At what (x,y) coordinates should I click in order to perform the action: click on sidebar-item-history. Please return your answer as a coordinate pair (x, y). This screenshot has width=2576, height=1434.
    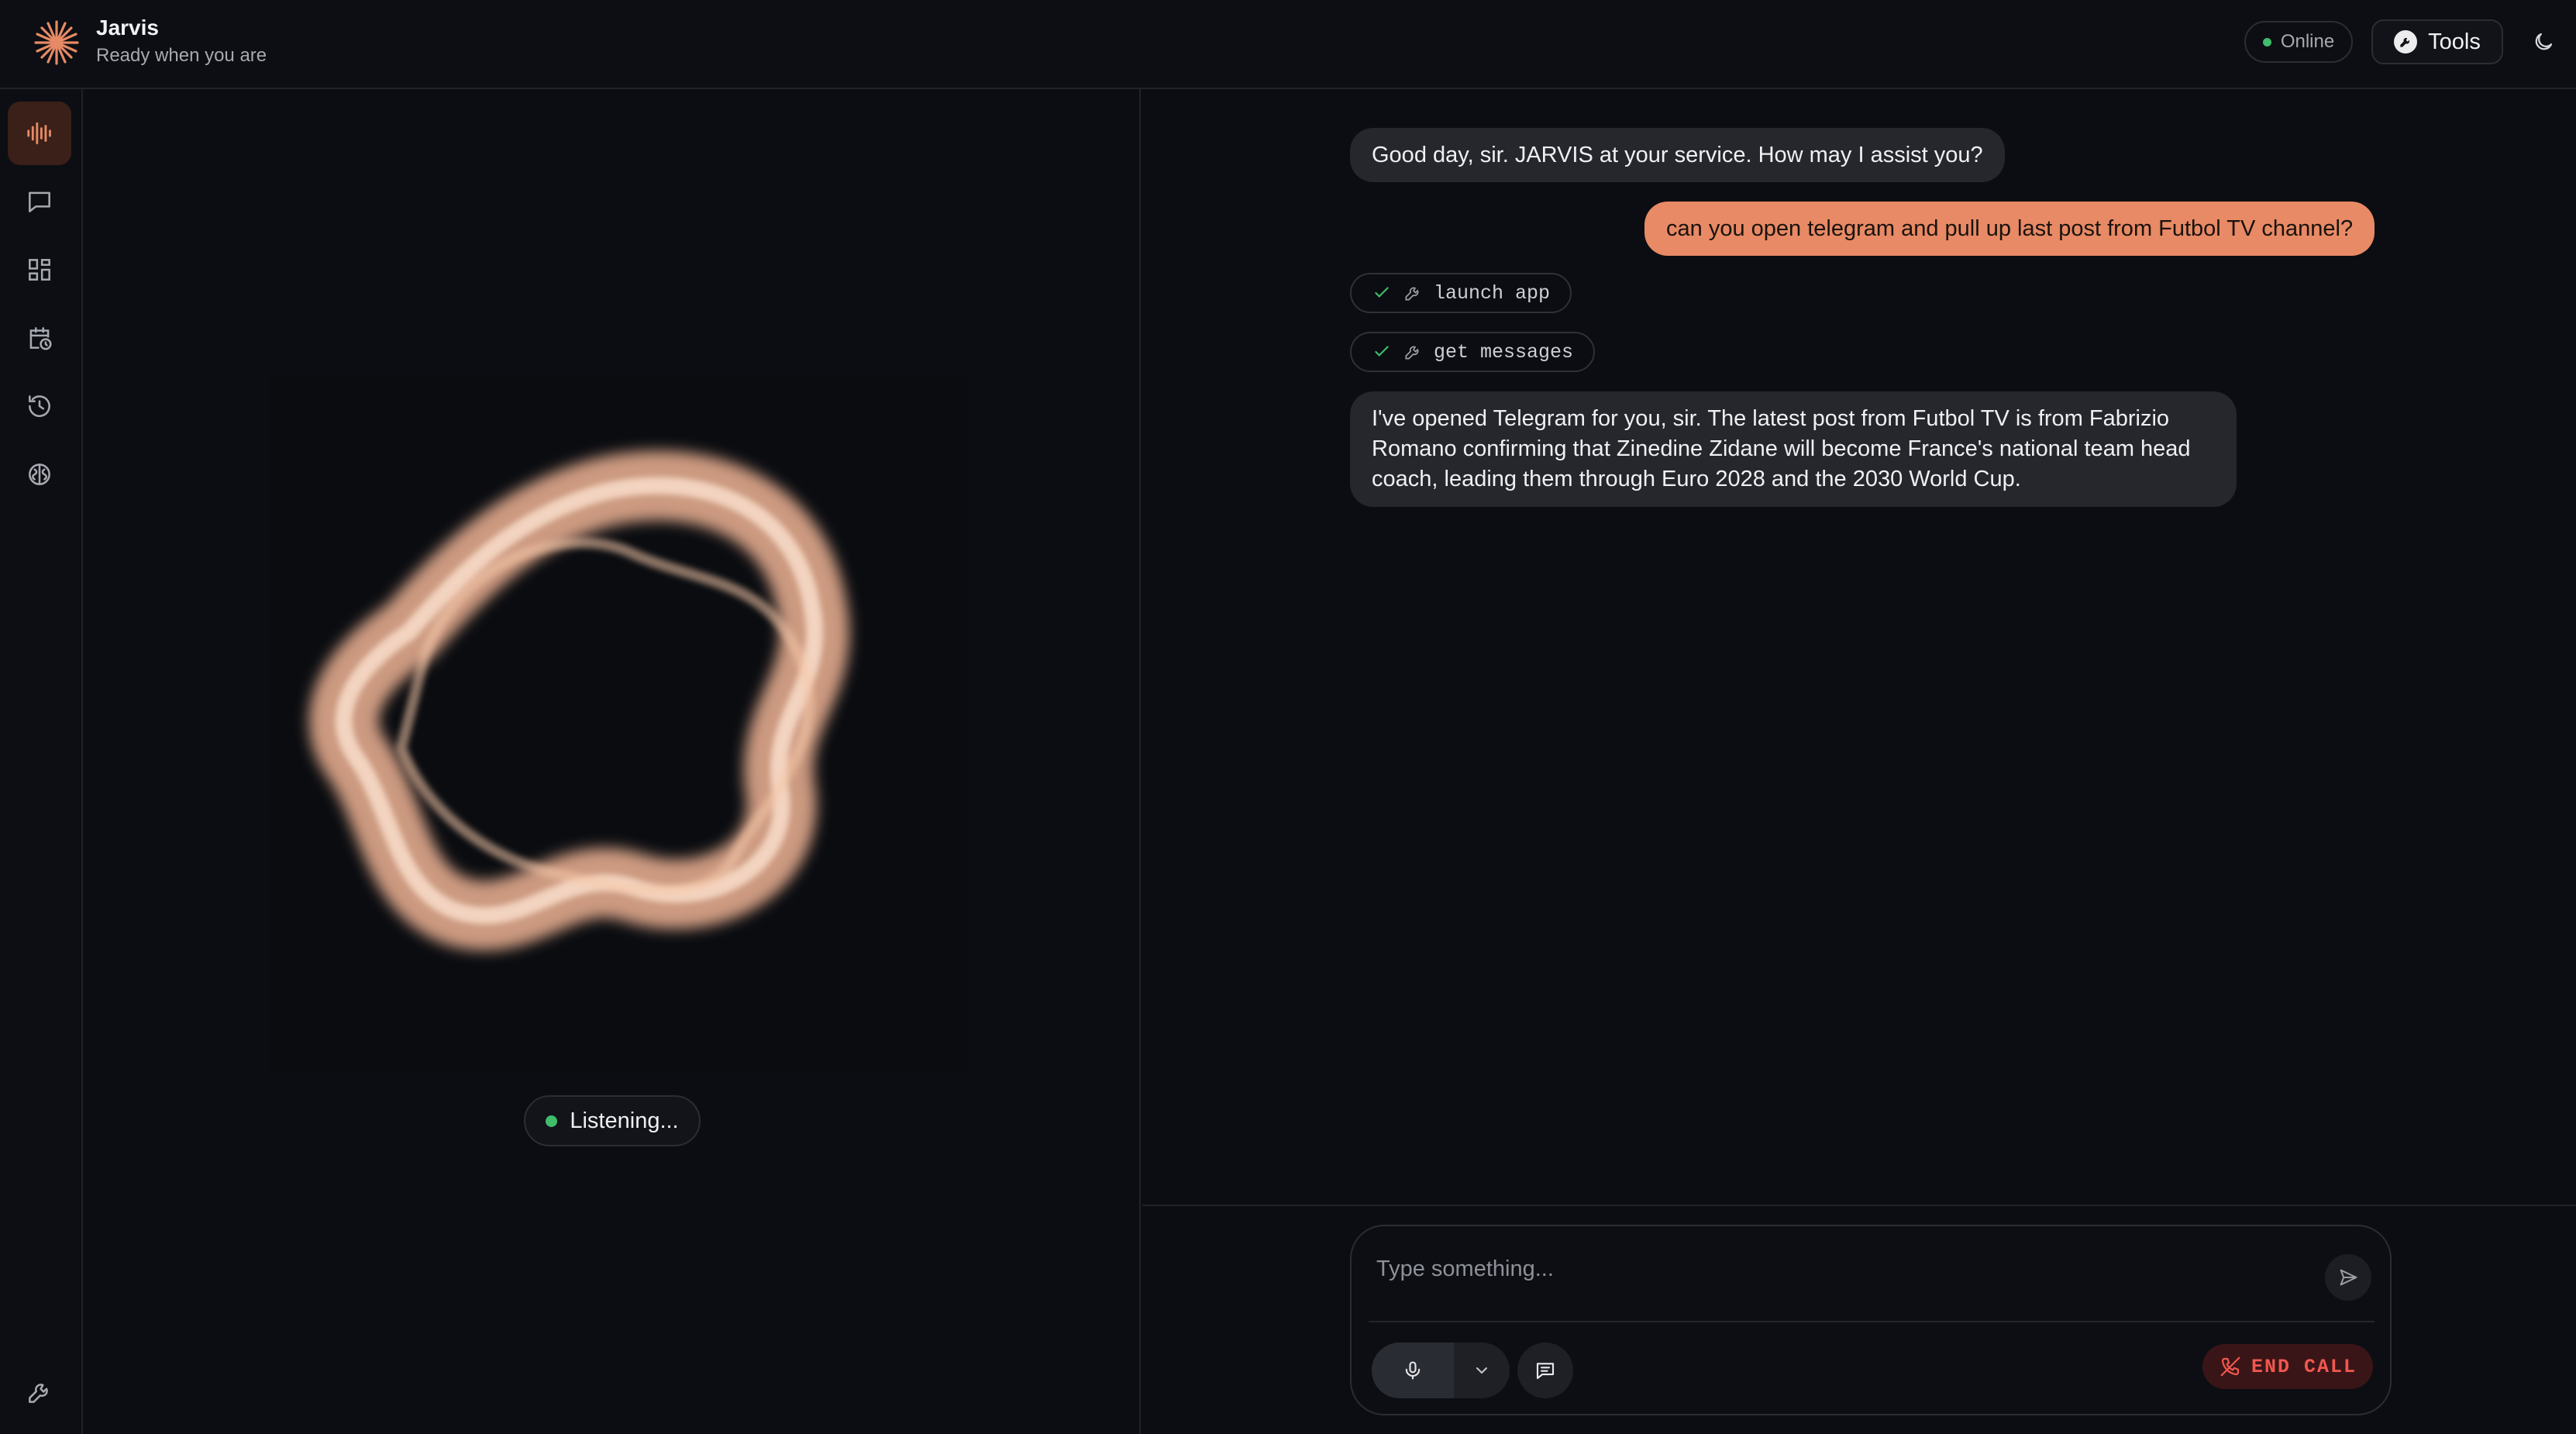
    Looking at the image, I should click on (39, 406).